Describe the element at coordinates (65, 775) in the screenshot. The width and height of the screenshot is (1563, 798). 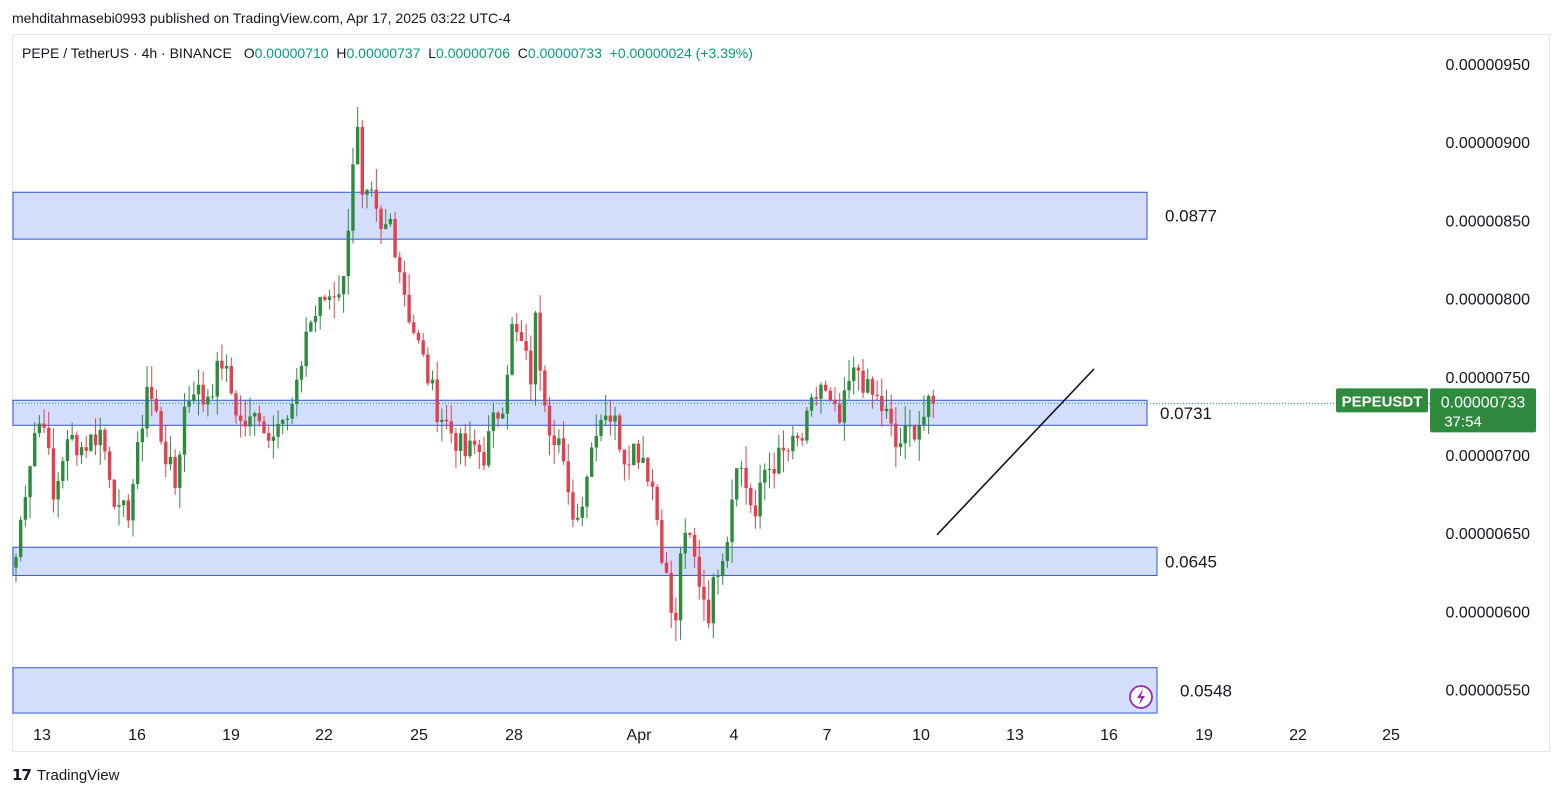
I see `footer-brand: 17 TradingView` at that location.